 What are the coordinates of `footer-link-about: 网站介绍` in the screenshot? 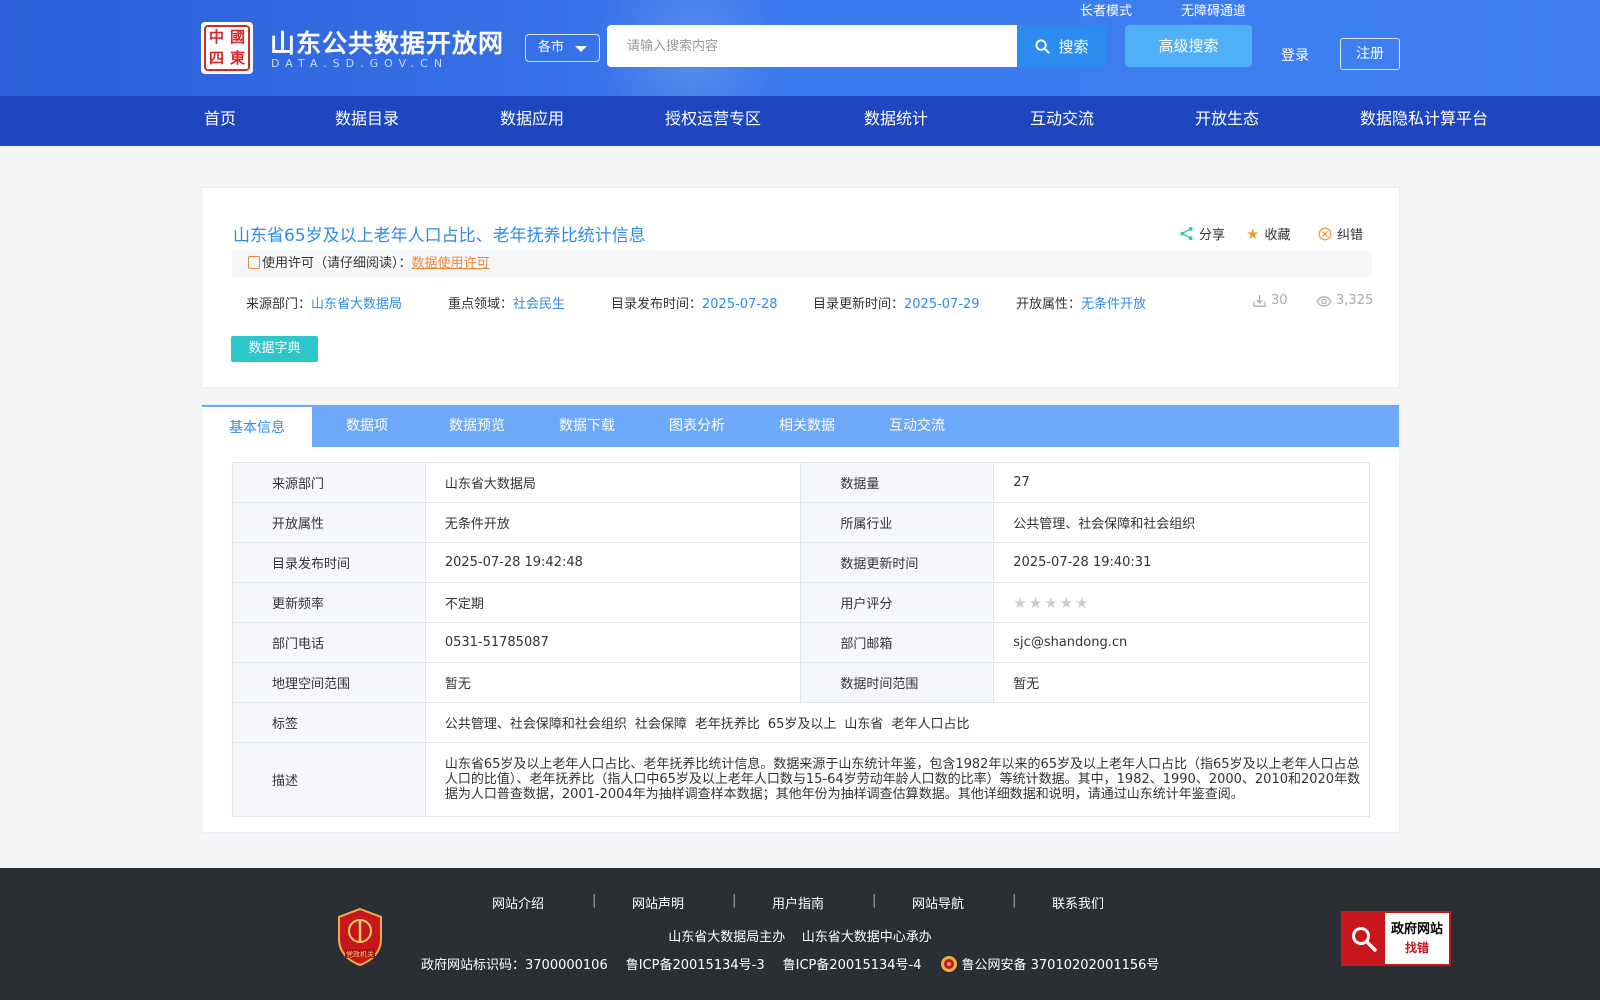 It's located at (518, 902).